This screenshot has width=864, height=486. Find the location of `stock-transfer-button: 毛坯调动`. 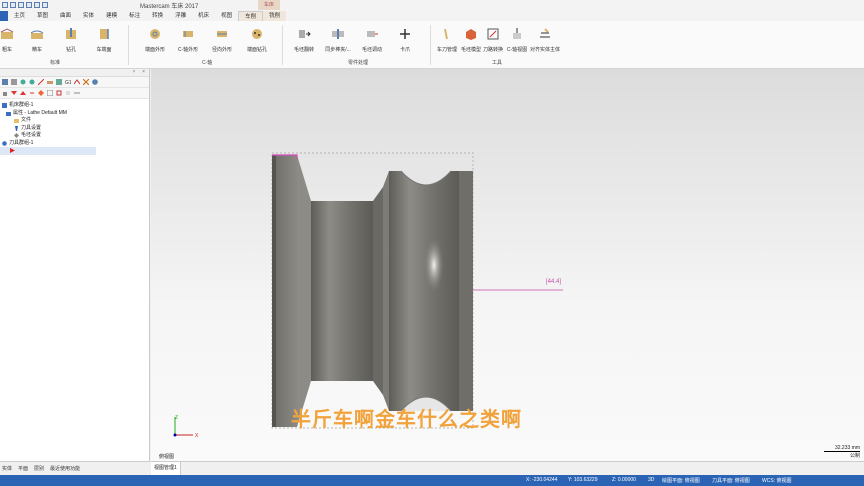

stock-transfer-button: 毛坯调动 is located at coordinates (372, 42).